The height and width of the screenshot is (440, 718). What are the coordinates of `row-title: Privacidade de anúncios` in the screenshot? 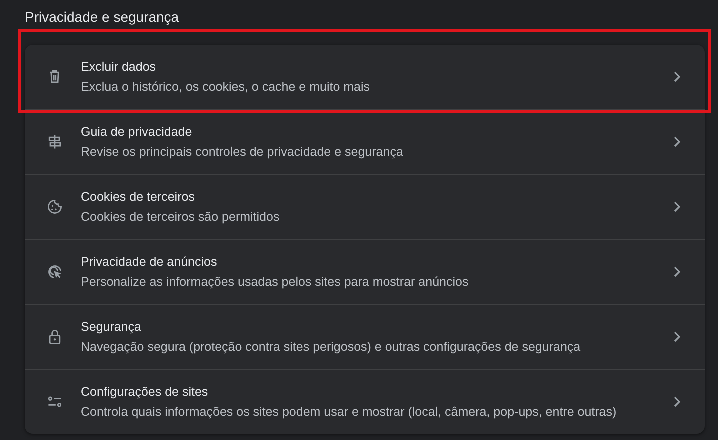 It's located at (149, 262).